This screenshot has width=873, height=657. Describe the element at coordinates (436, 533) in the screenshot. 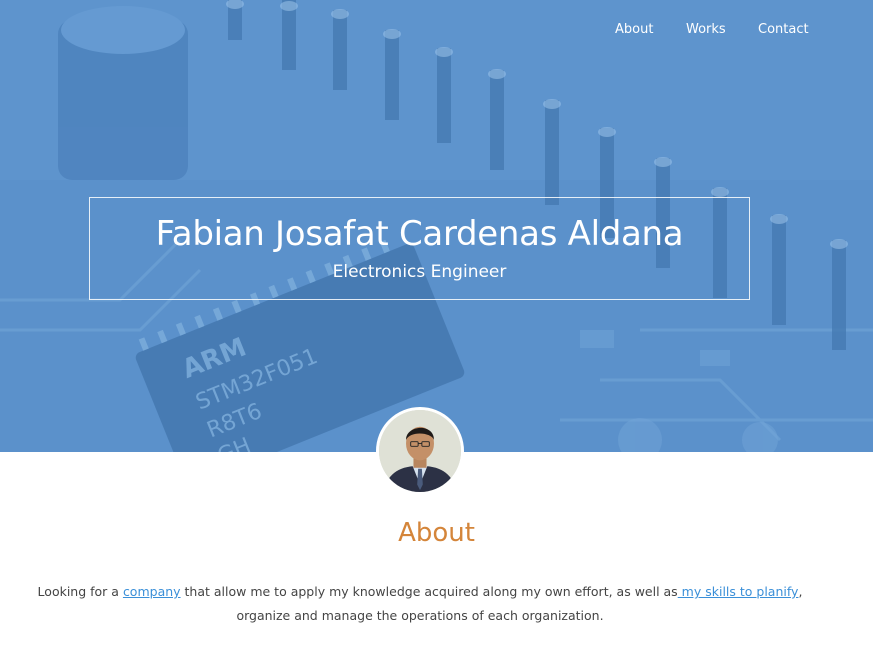

I see `about-heading: About` at that location.